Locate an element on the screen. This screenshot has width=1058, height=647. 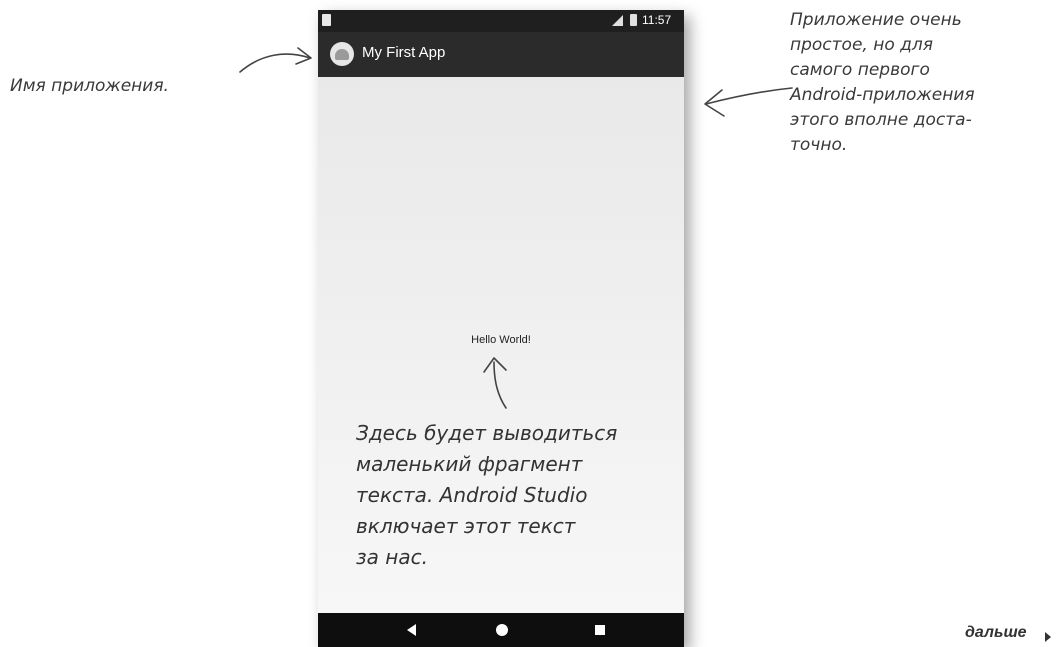
navigation-bar is located at coordinates (501, 630).